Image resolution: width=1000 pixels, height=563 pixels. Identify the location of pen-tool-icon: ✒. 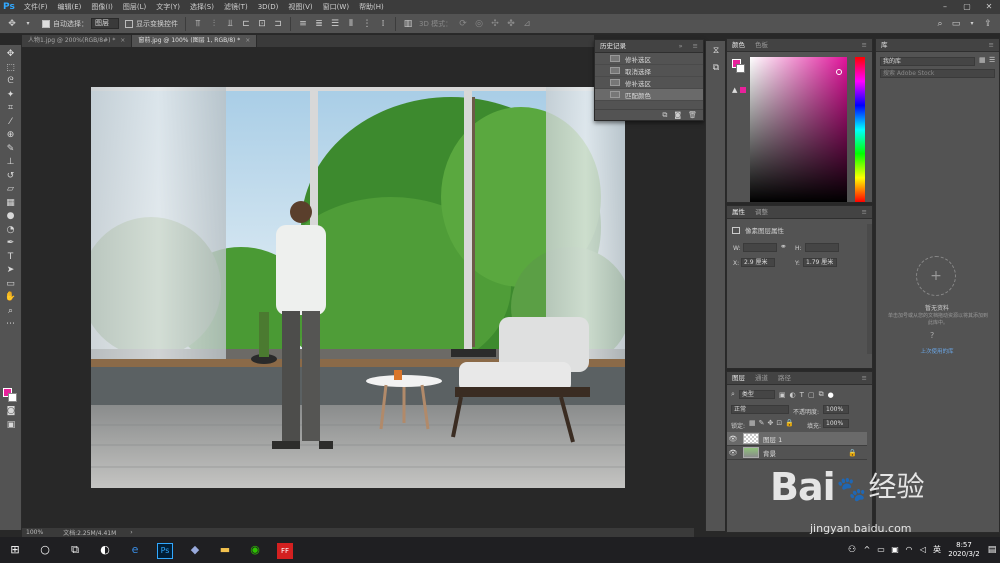
(11, 244).